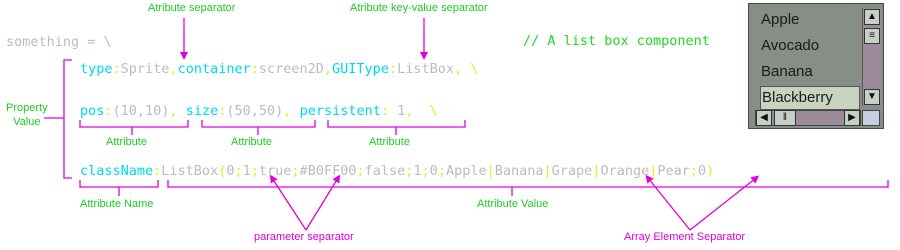 Image resolution: width=900 pixels, height=250 pixels. Describe the element at coordinates (871, 118) in the screenshot. I see `scrollbar-corner` at that location.